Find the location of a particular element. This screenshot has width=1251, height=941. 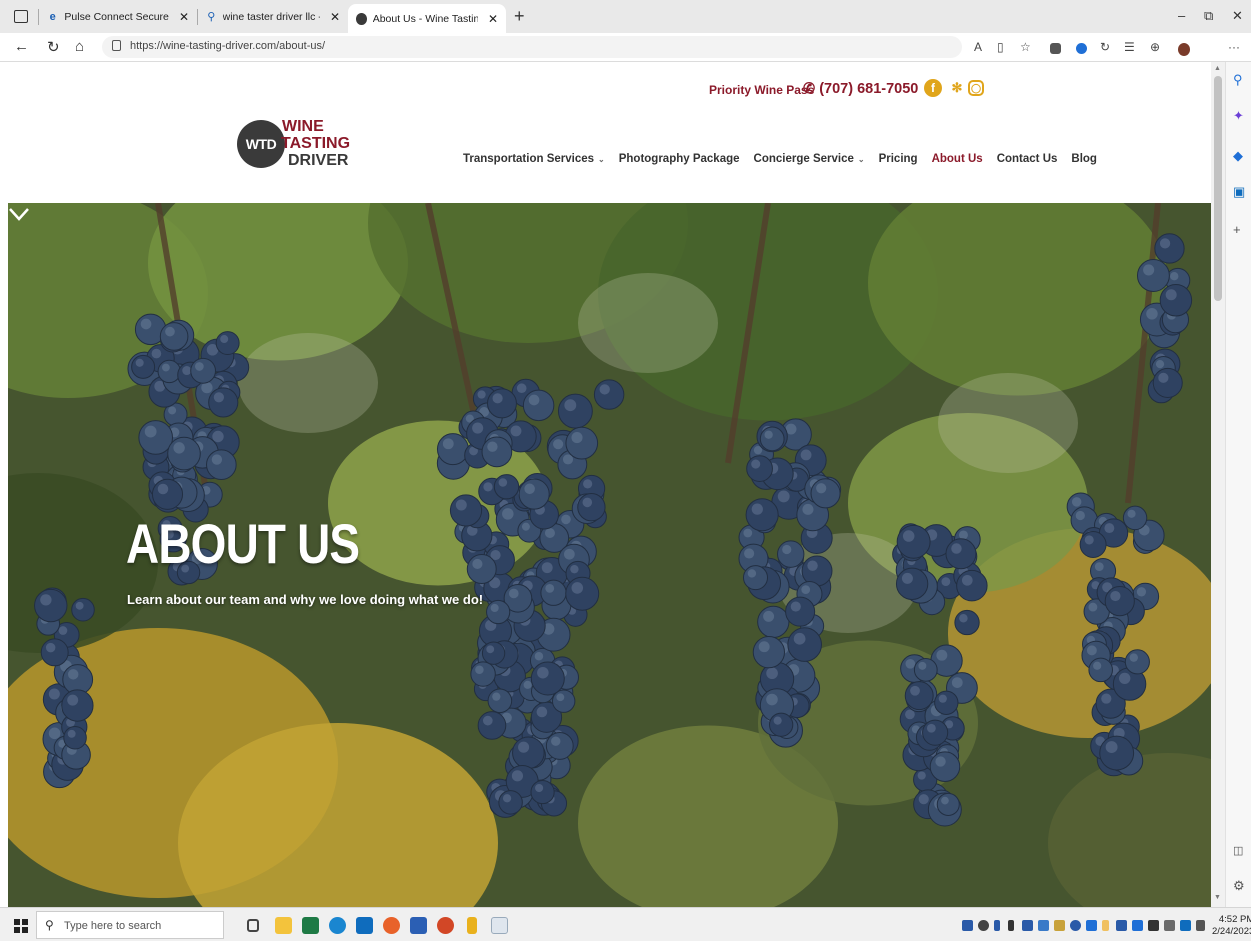

settings-icon: ⚙ is located at coordinates (1239, 886).